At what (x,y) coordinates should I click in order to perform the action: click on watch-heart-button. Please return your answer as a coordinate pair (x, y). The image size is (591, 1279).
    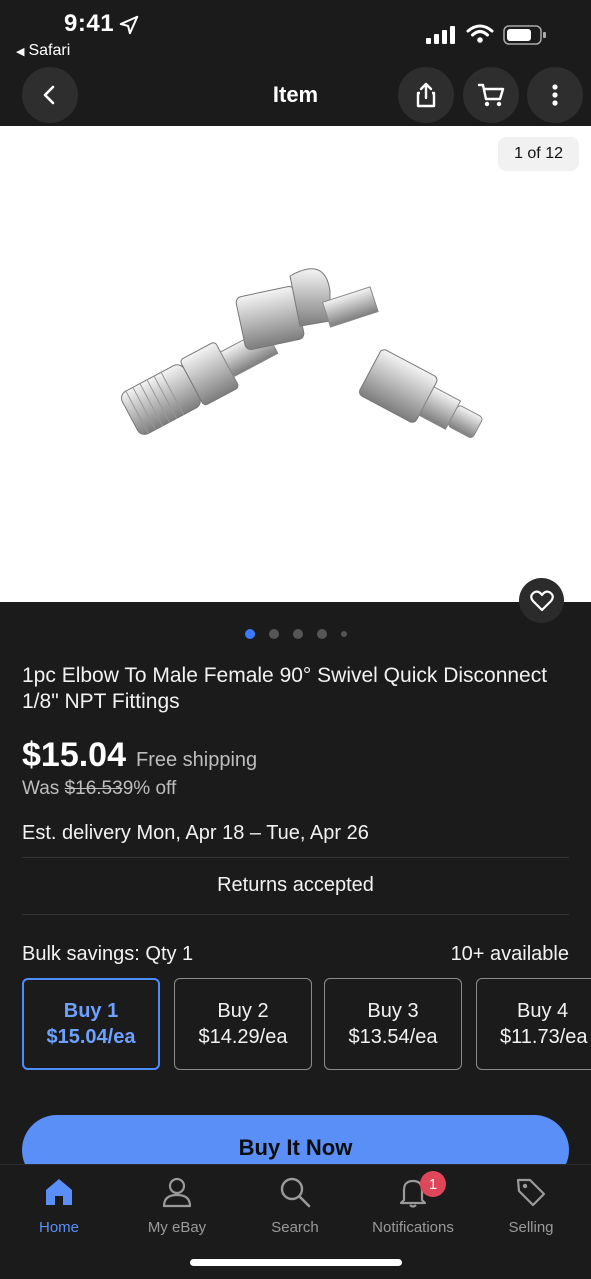
    Looking at the image, I should click on (541, 600).